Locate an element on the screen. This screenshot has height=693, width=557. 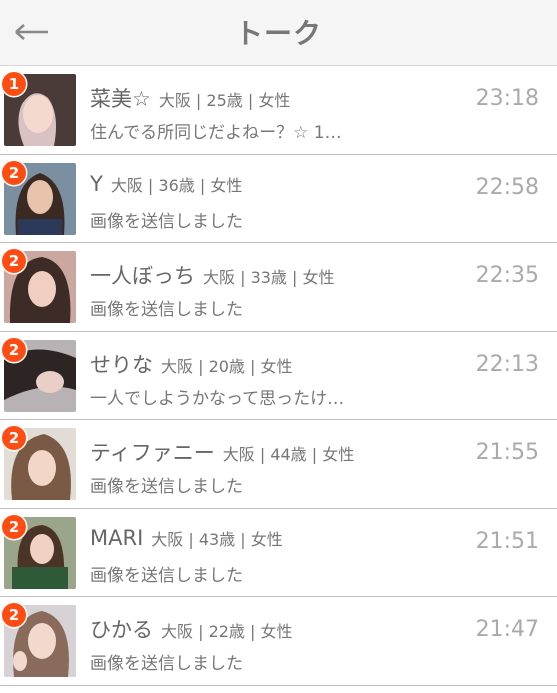
chat-row: 2 せりな 大阪 | 20歳 | 女性 一人でしようかなって思ったけ… 22:13 is located at coordinates (278, 375).